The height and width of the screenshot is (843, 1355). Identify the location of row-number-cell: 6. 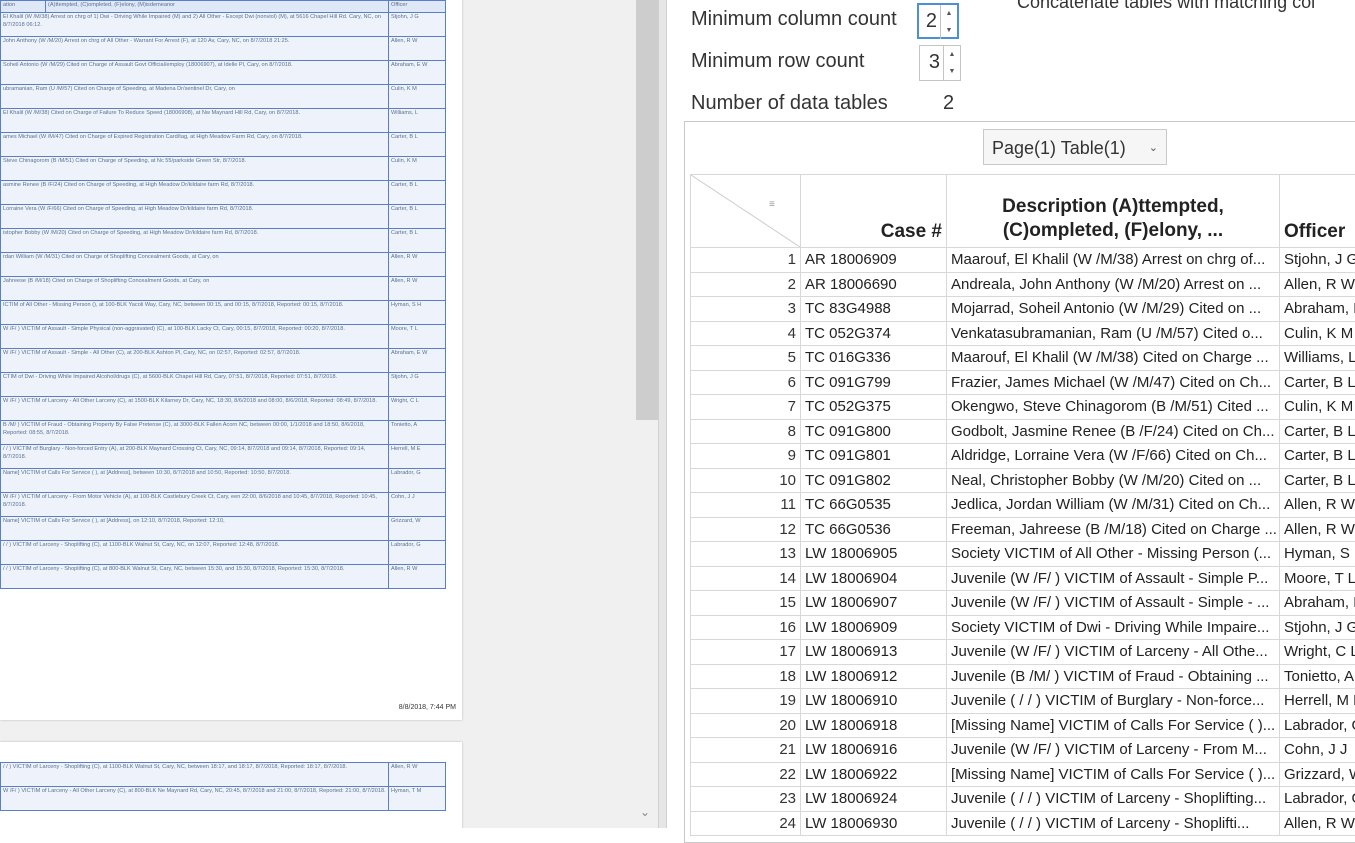
(746, 382).